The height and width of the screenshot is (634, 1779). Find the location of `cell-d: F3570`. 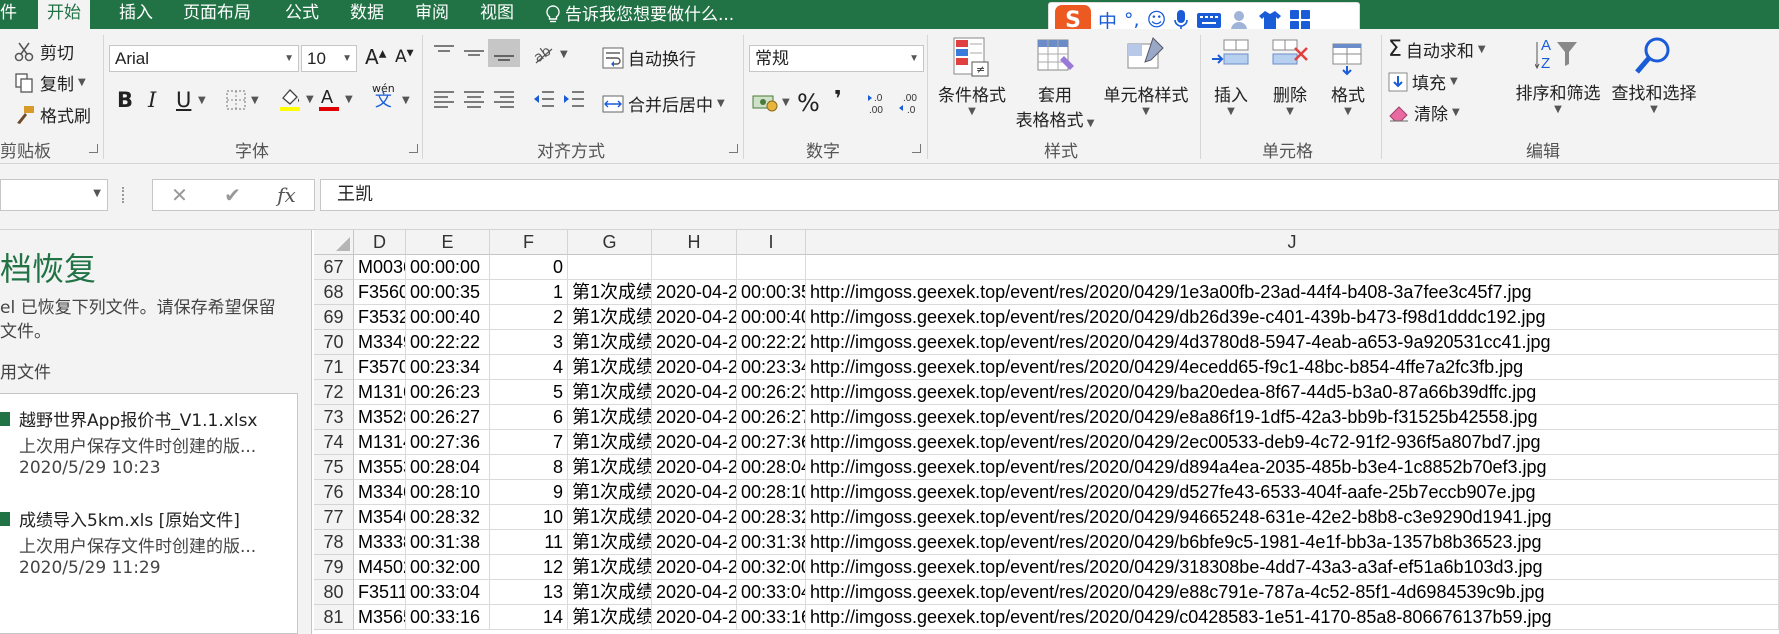

cell-d: F3570 is located at coordinates (380, 367).